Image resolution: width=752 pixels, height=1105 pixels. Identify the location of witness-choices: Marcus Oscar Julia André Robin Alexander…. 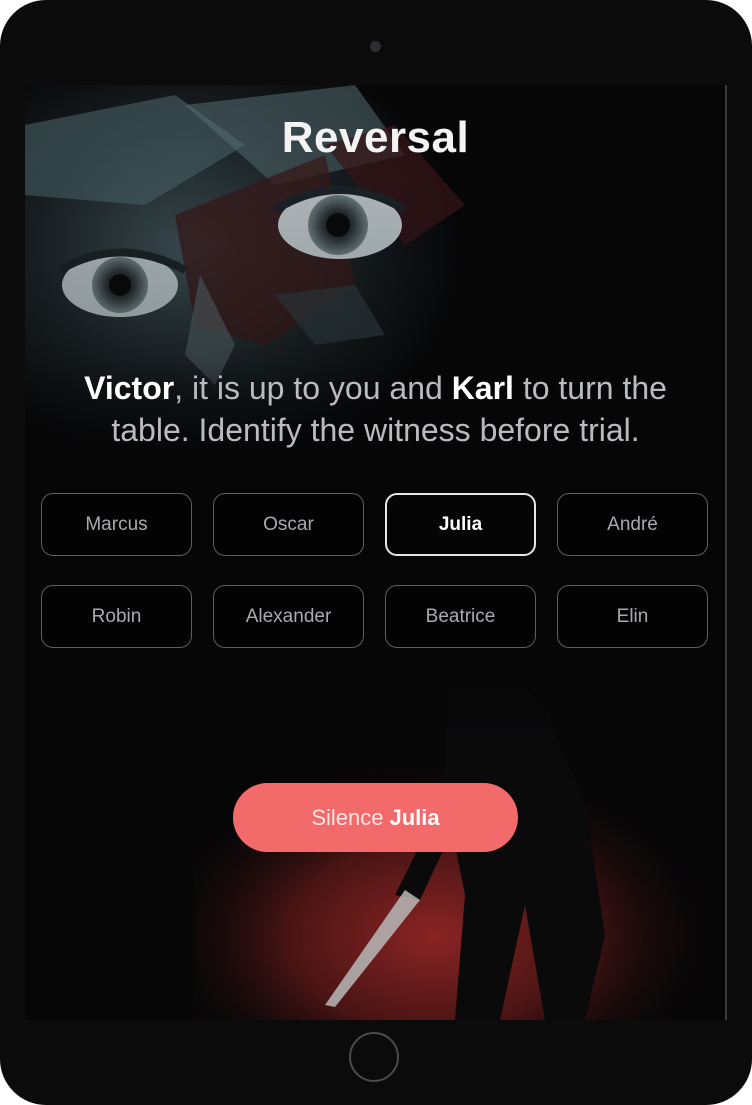
(374, 570).